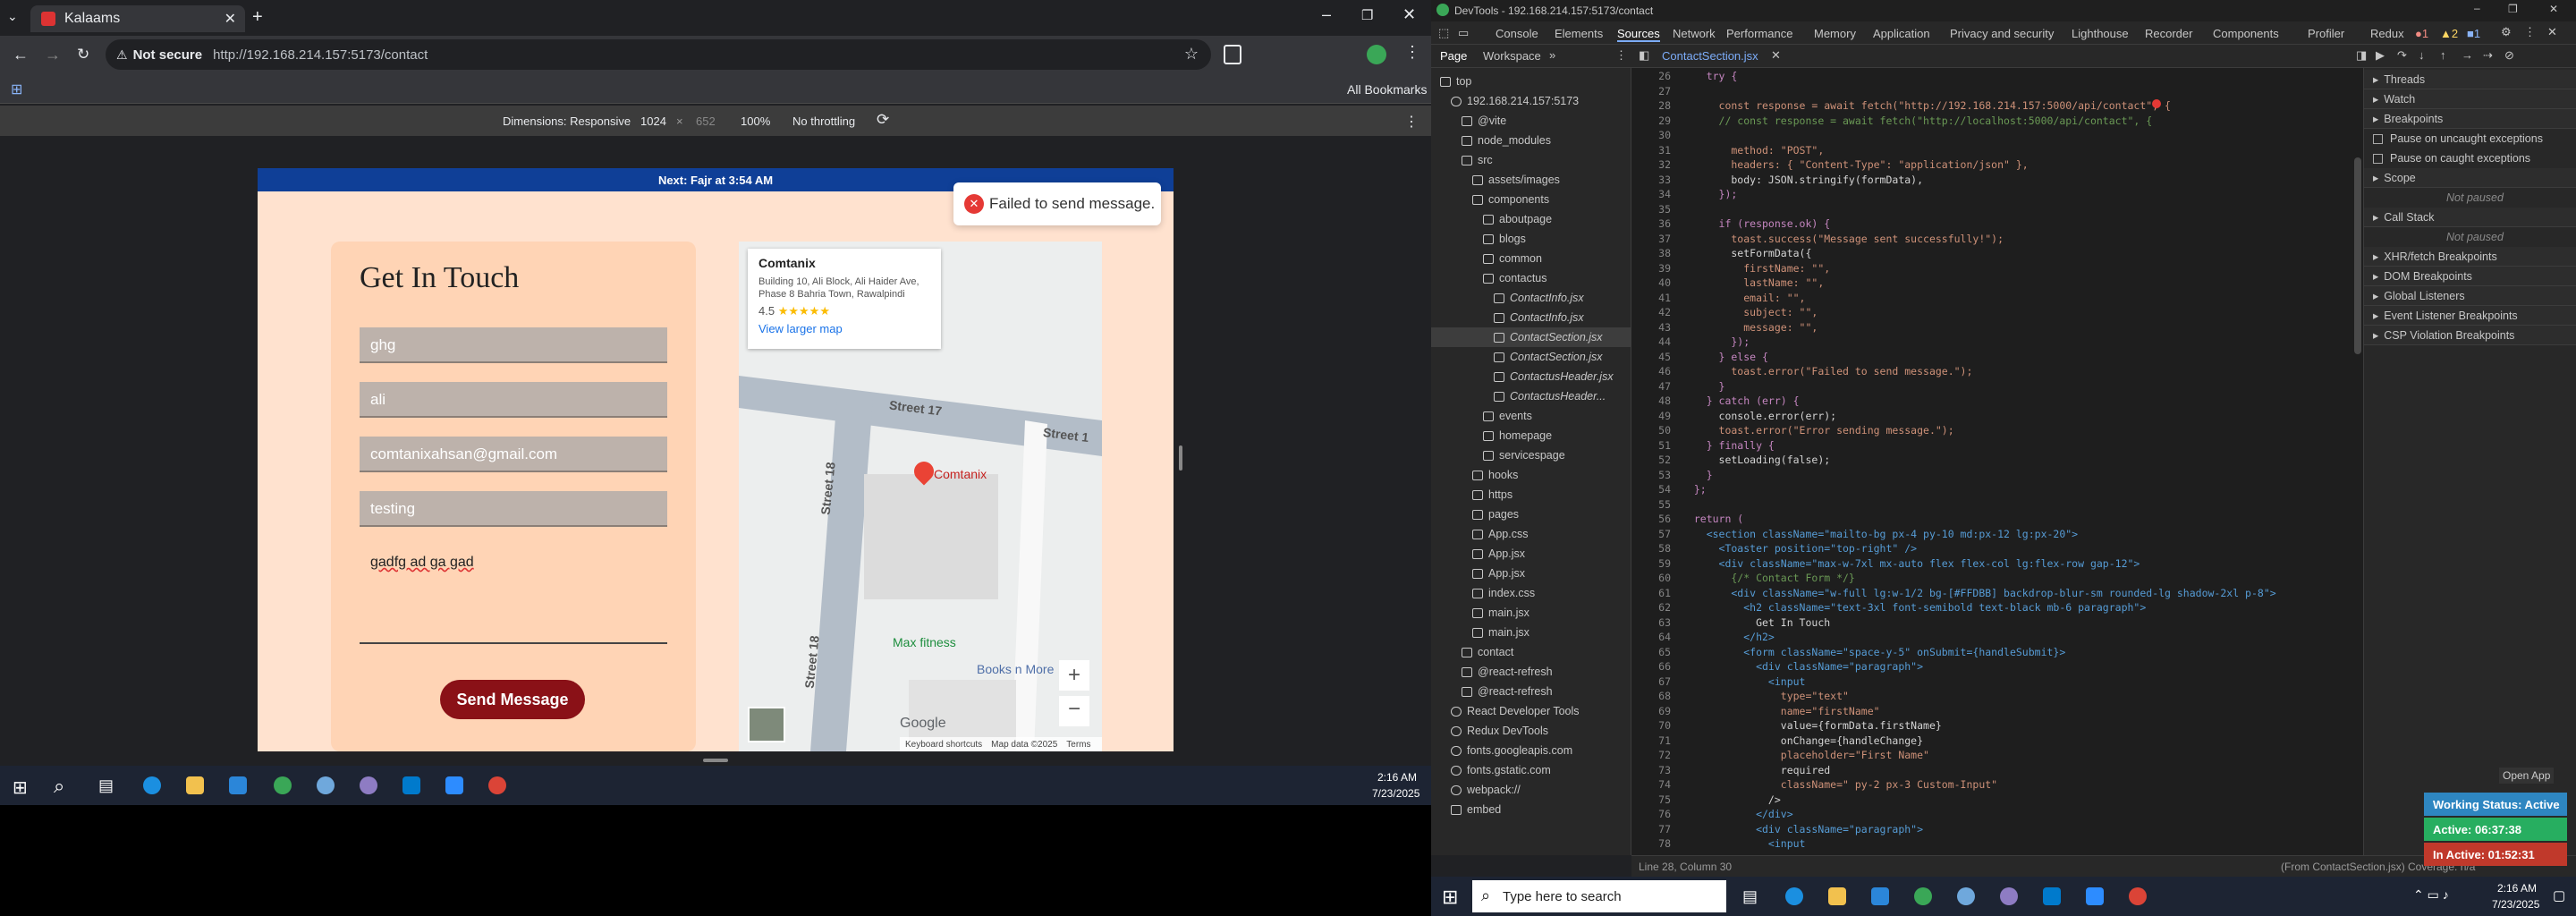 The height and width of the screenshot is (916, 2576). I want to click on tab-sources: Sources, so click(1638, 34).